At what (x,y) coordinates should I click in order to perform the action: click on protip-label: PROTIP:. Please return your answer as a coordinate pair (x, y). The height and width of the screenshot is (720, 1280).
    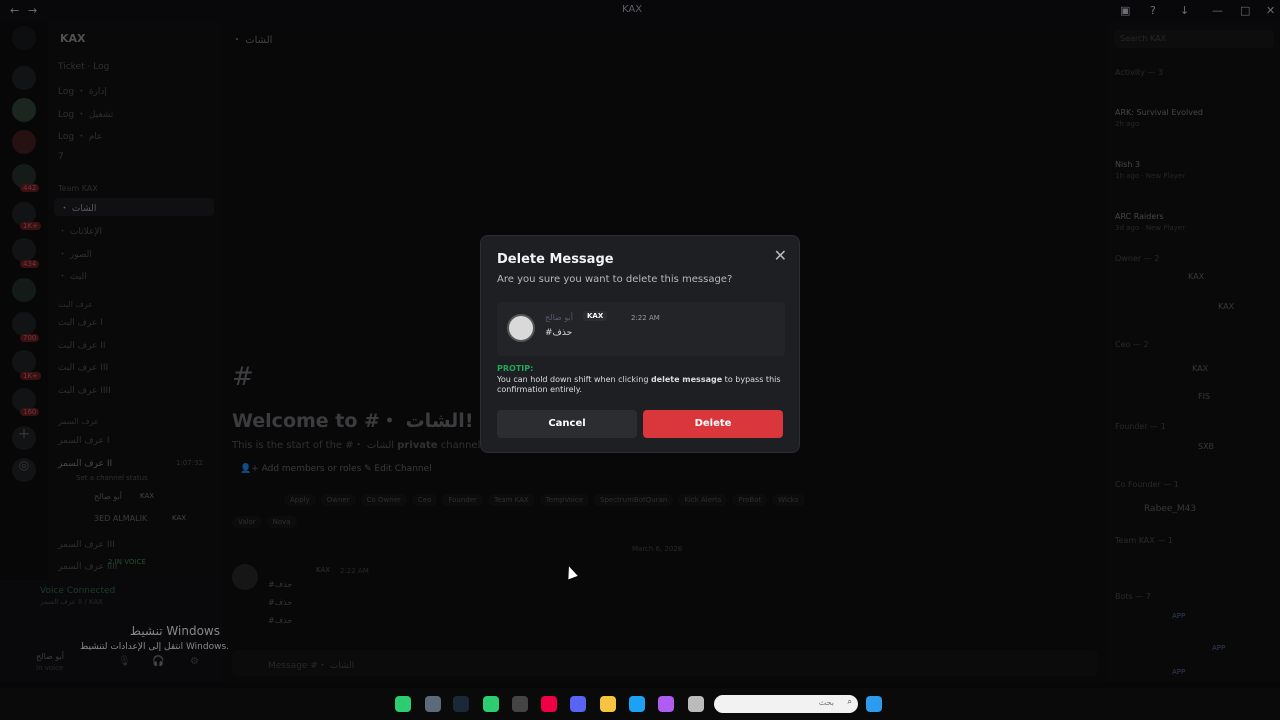
    Looking at the image, I should click on (515, 368).